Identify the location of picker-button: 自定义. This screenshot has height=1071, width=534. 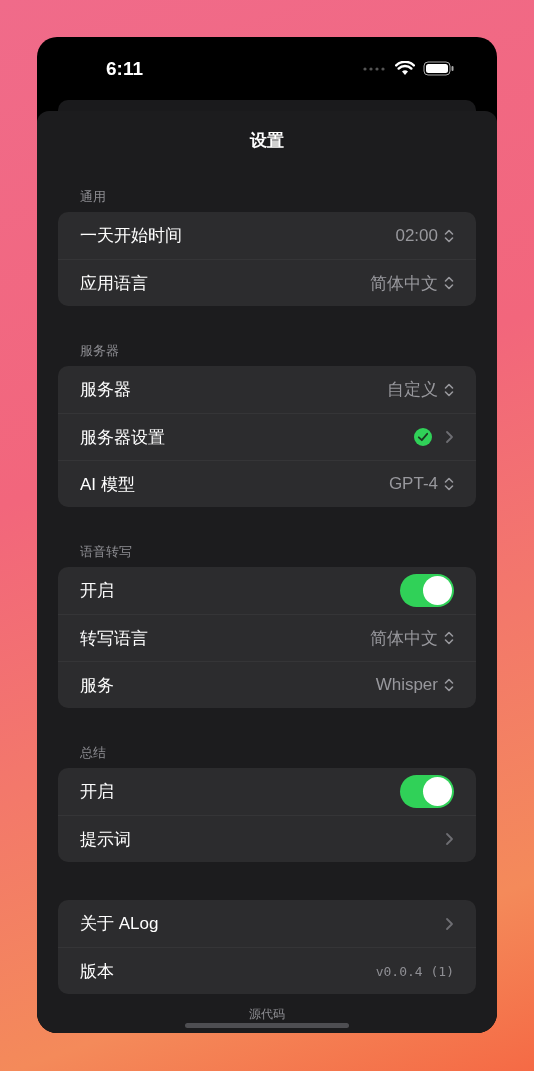
(420, 389).